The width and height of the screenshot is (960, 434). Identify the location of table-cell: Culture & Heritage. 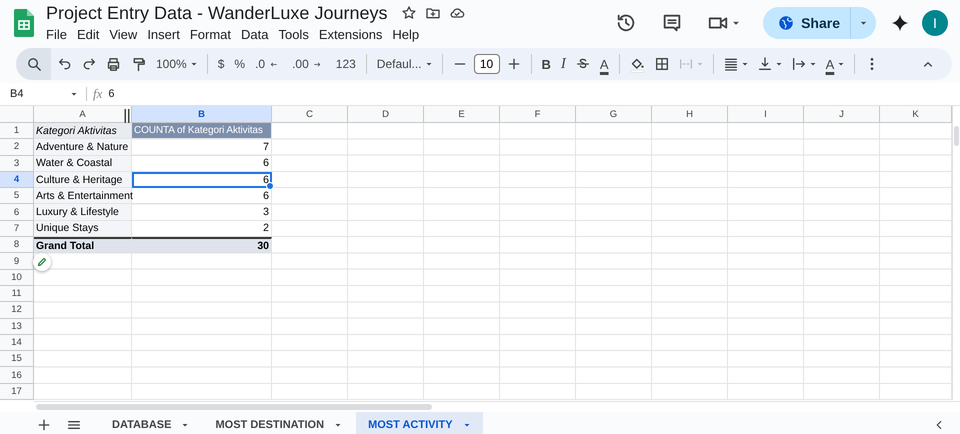
(83, 180).